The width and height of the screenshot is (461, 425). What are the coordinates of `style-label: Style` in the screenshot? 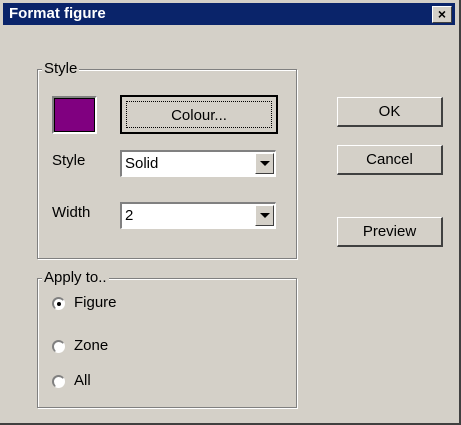 It's located at (69, 160).